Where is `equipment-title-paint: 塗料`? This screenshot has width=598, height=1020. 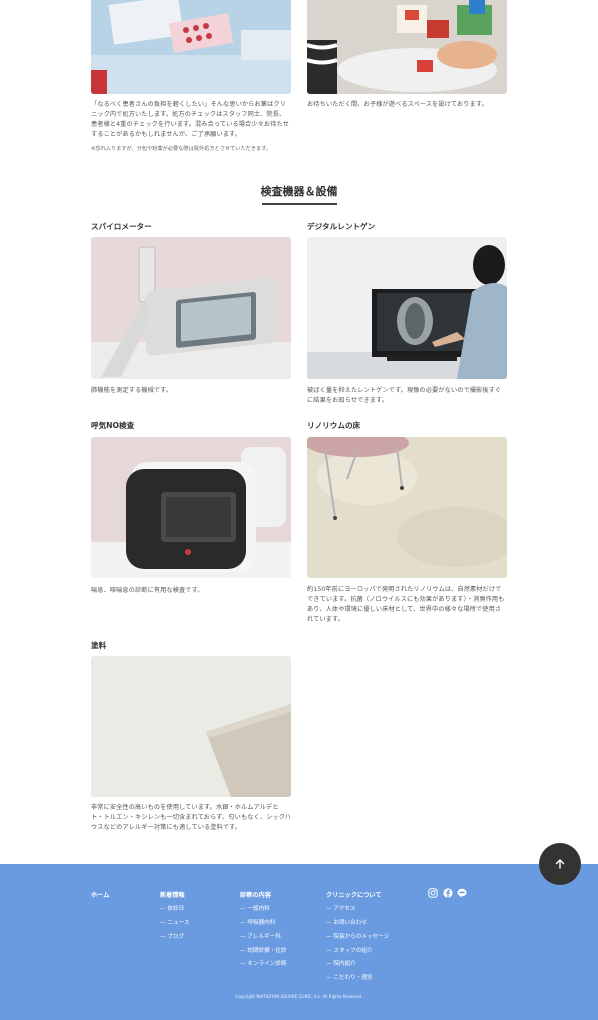
equipment-title-paint: 塗料 is located at coordinates (99, 645).